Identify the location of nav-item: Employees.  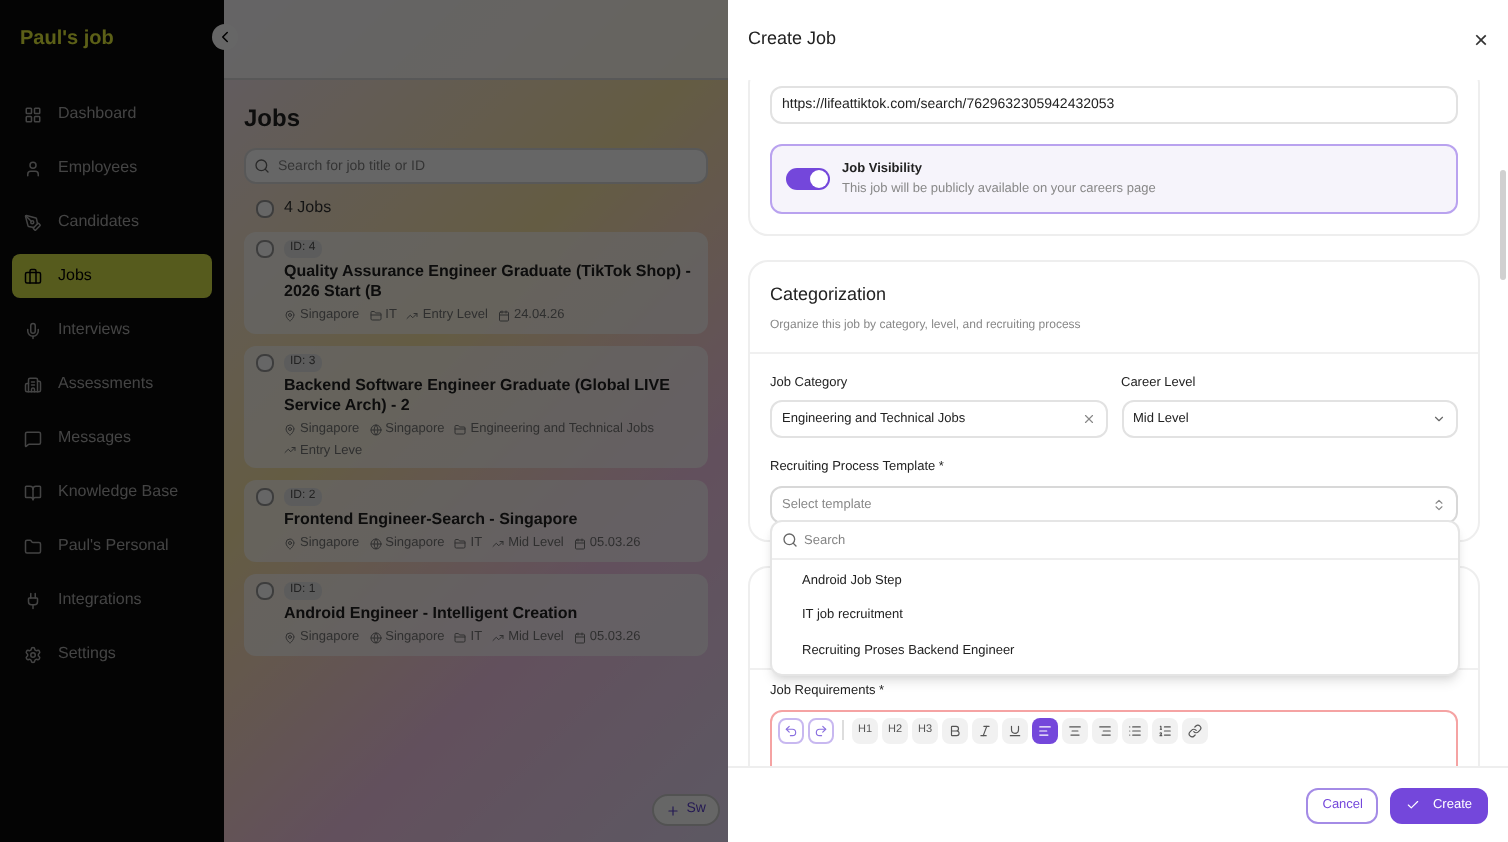
(112, 168).